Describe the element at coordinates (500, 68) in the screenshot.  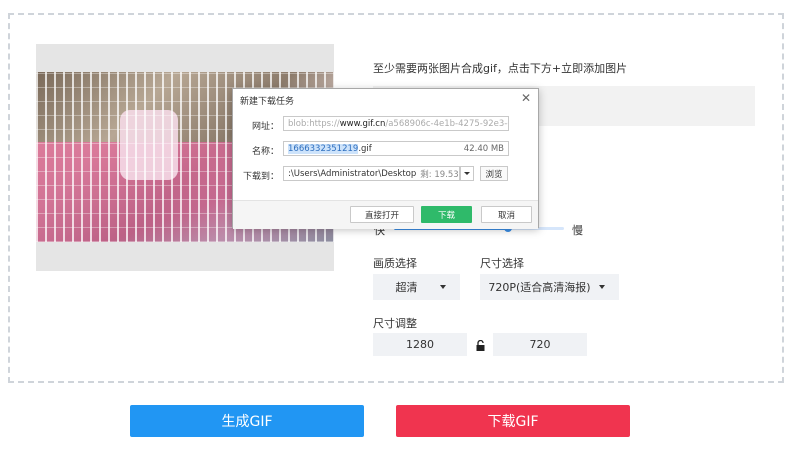
I see `add-images-hint: 至少需要两张图片合成gif，点击下方+立即添加图片` at that location.